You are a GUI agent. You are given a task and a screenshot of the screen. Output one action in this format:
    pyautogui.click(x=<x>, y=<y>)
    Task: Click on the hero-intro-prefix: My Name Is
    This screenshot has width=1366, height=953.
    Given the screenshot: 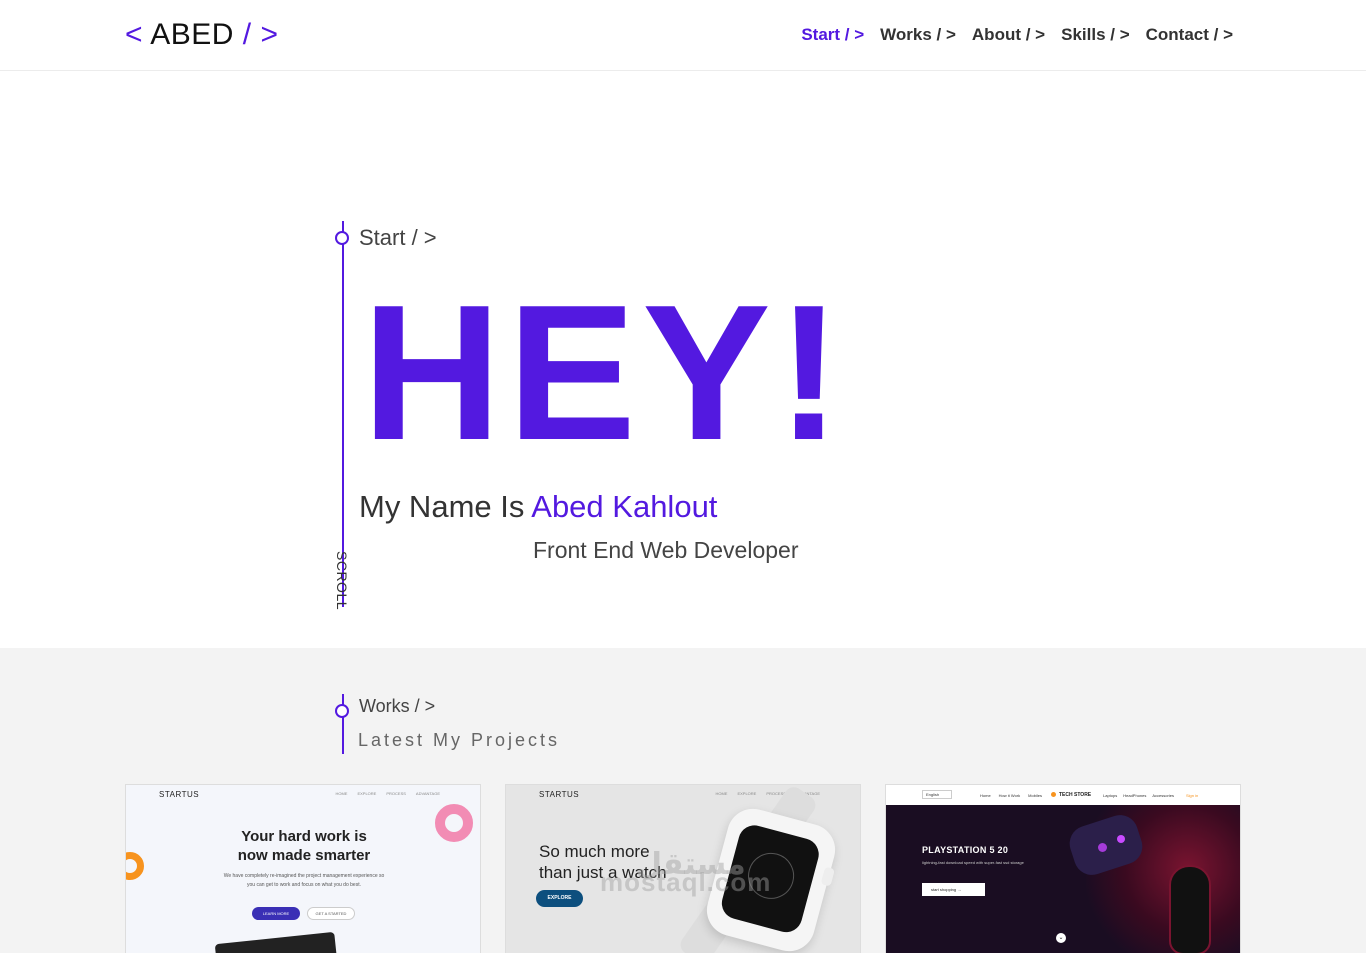 What is the action you would take?
    pyautogui.click(x=445, y=506)
    